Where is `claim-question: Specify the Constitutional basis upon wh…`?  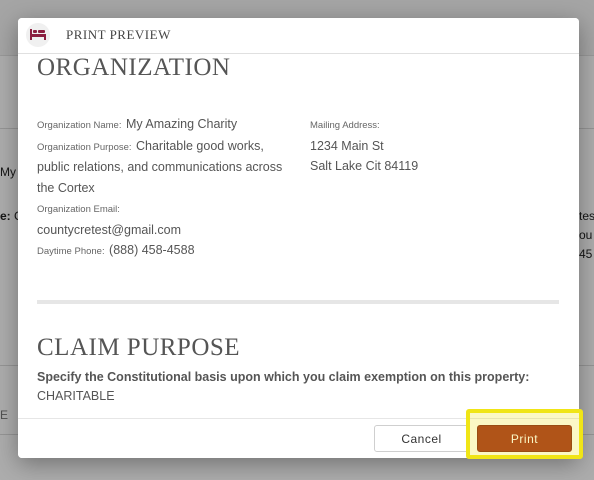
claim-question: Specify the Constitutional basis upon wh… is located at coordinates (283, 377).